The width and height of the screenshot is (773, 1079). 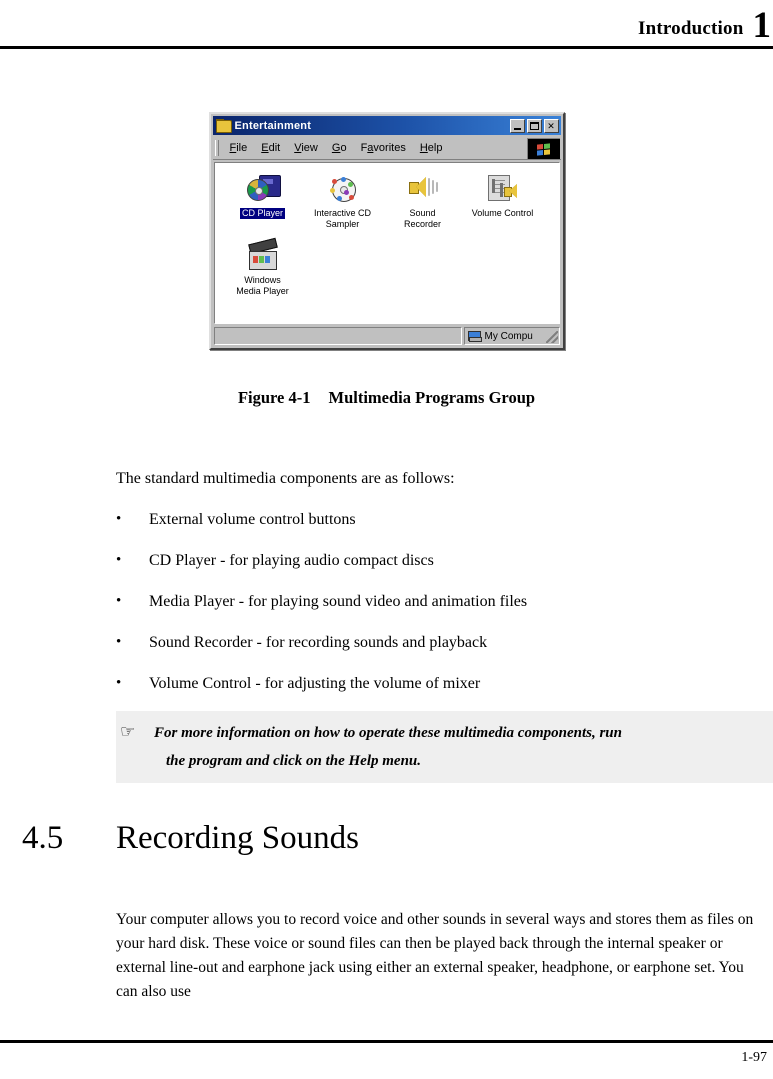 What do you see at coordinates (551, 125) in the screenshot?
I see `close-button: ✕` at bounding box center [551, 125].